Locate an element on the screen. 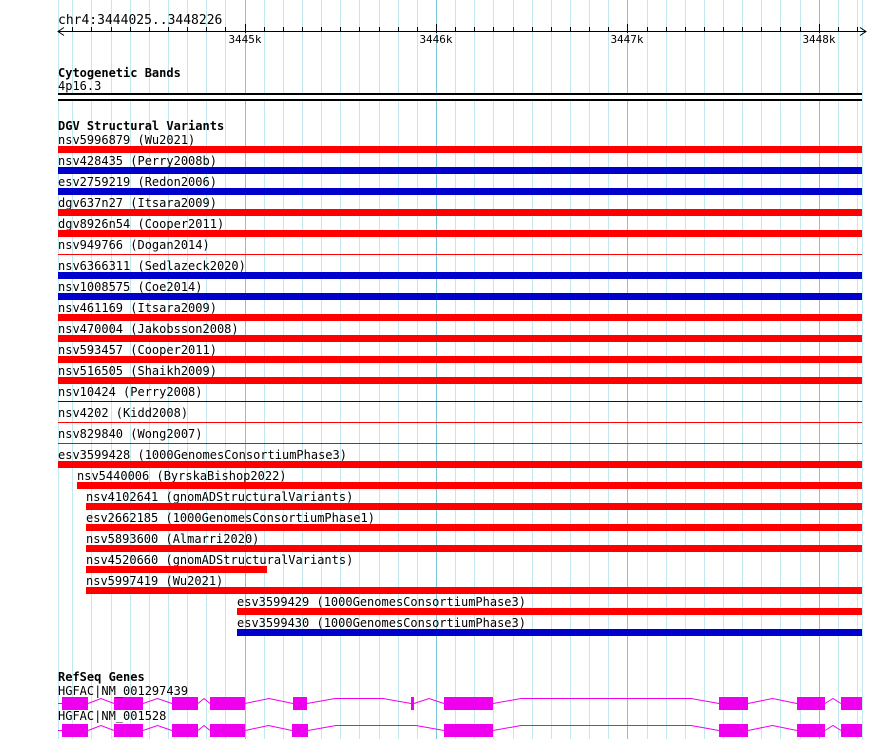  ruler-tick-label: 3446k is located at coordinates (436, 39).